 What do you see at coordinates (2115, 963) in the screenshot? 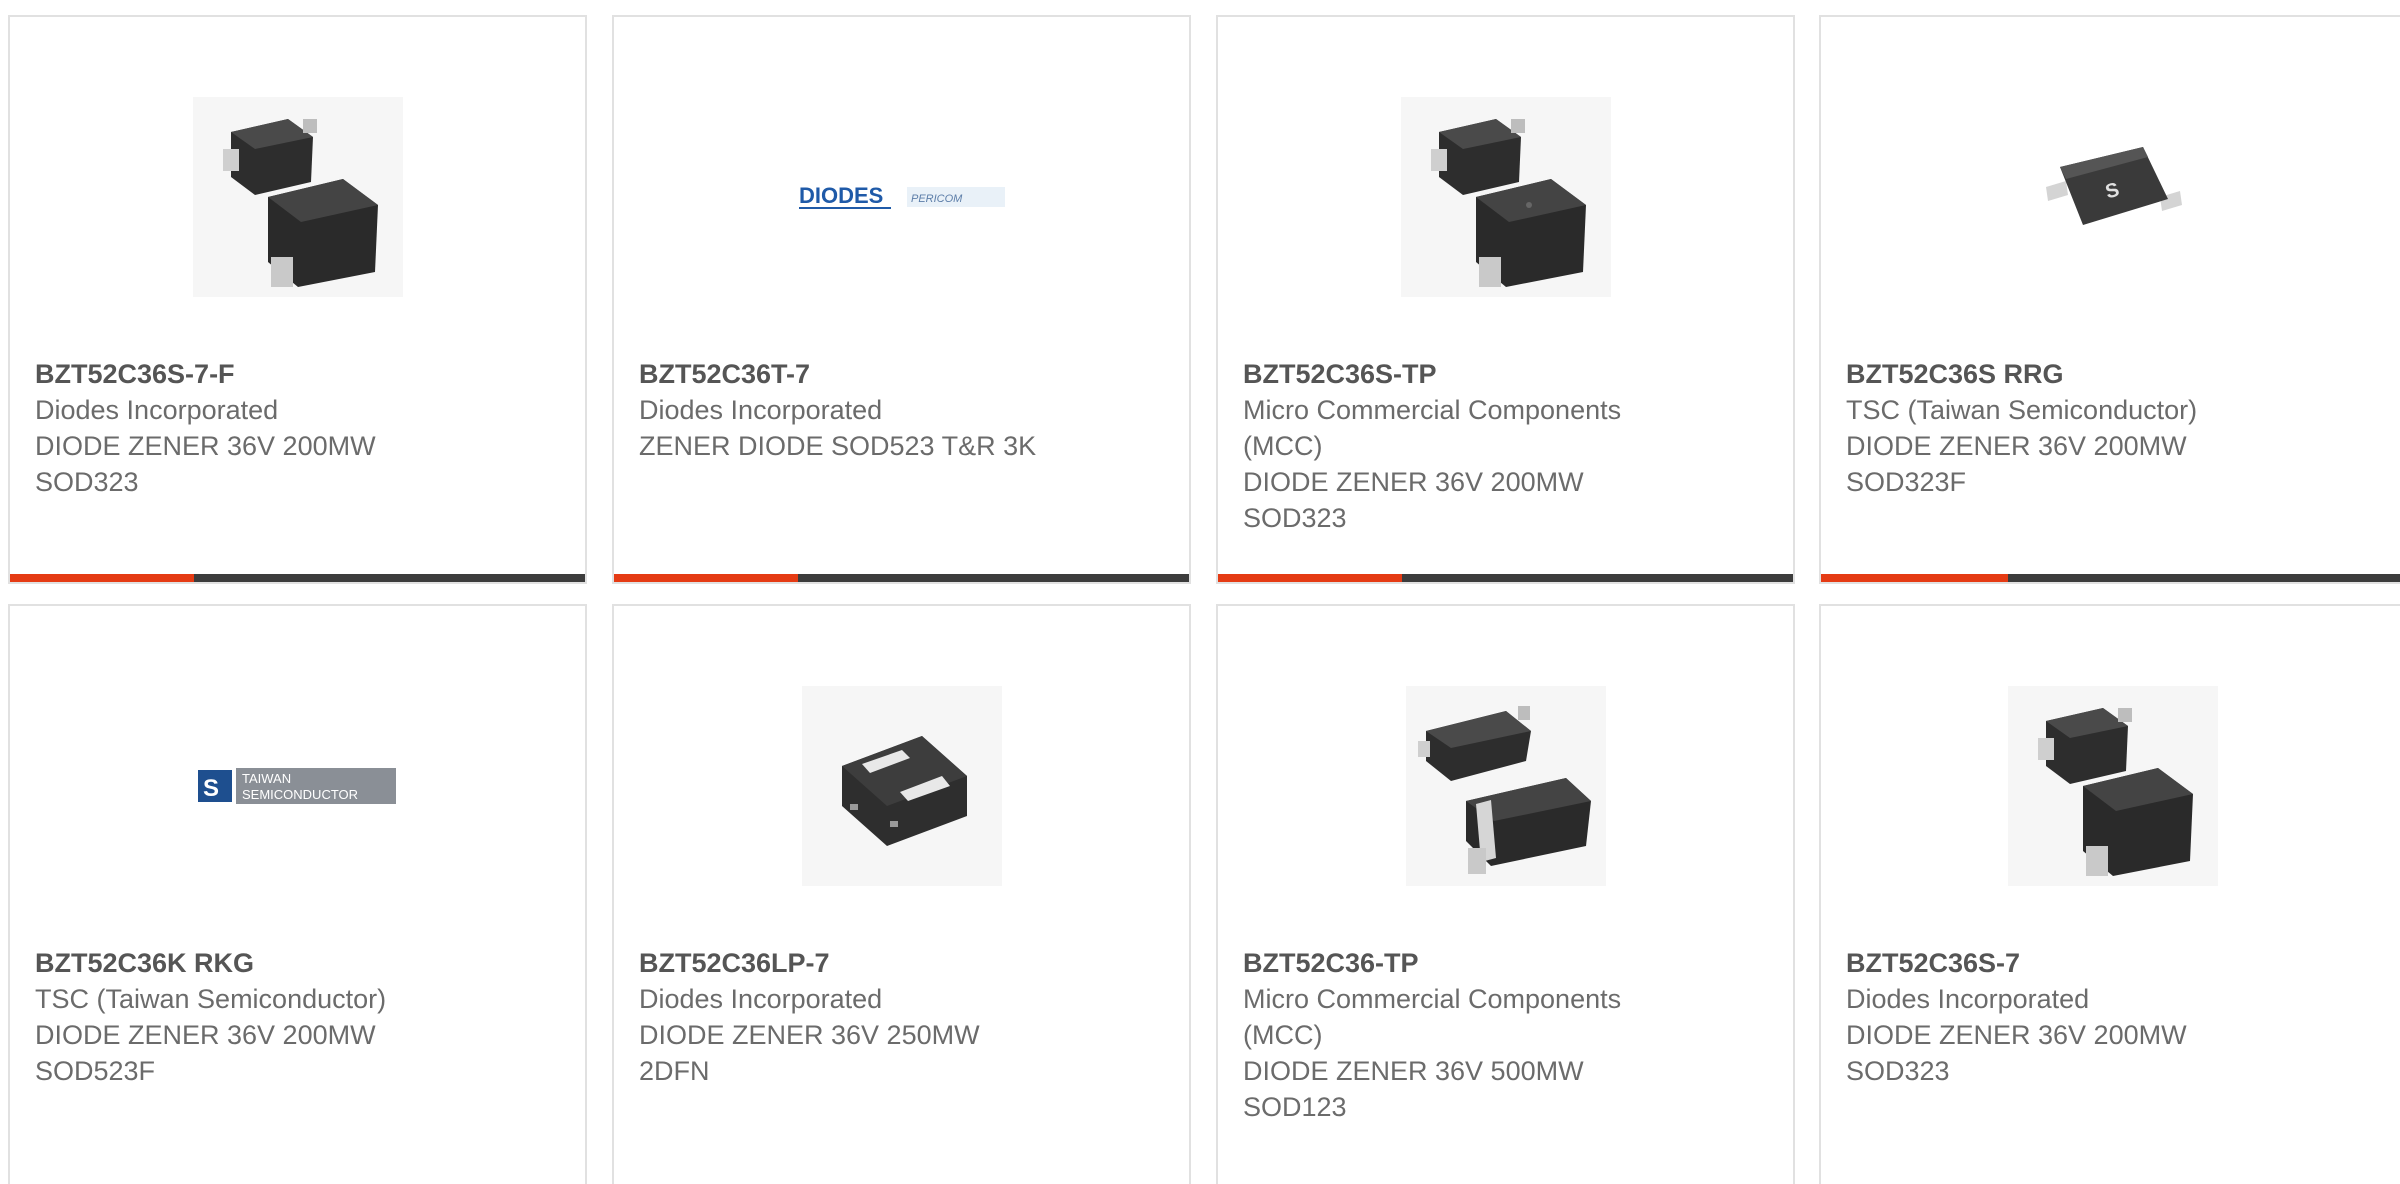
I see `part-number: BZT52C36S-7` at bounding box center [2115, 963].